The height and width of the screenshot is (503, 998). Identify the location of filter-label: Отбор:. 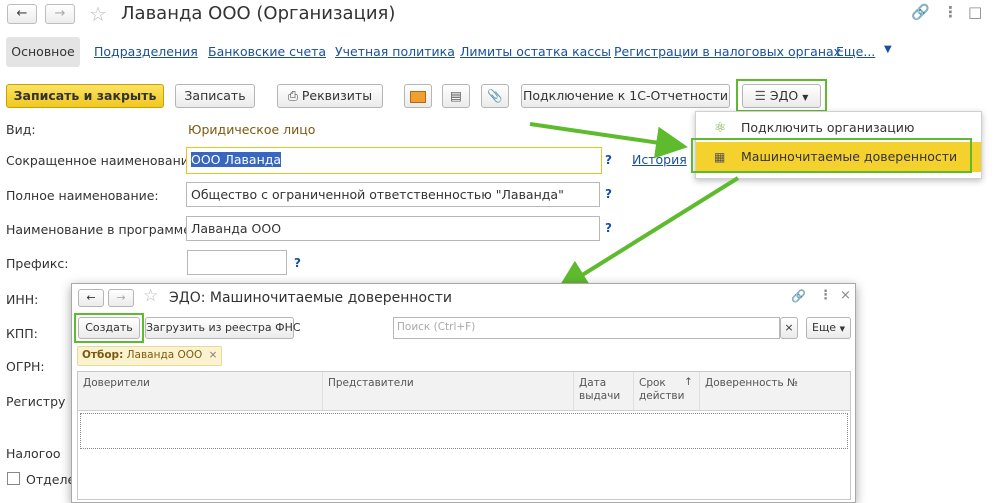
(103, 355).